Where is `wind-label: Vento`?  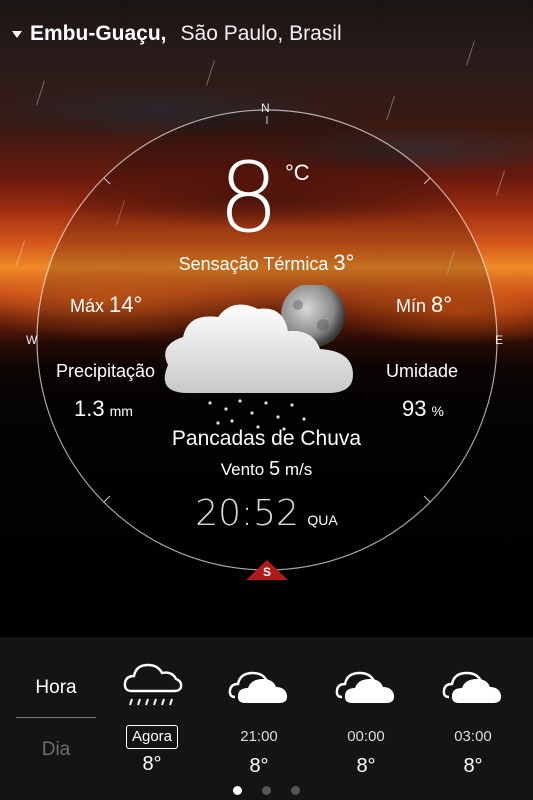
wind-label: Vento is located at coordinates (242, 469).